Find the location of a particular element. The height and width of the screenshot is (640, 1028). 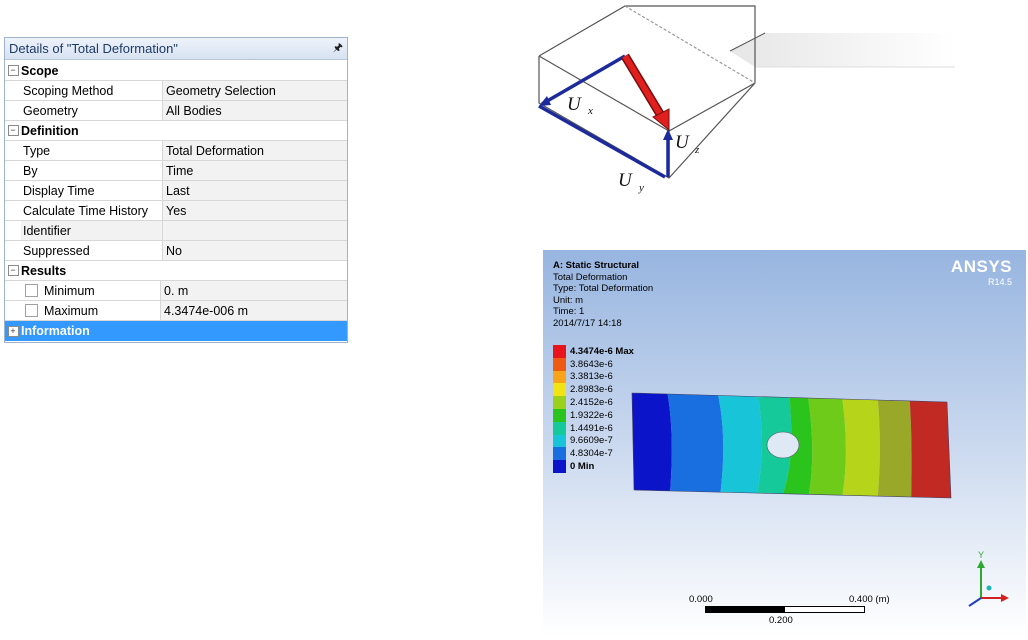

scale-bar: 0.000 0.400 (m) 0.200 is located at coordinates (786, 611).